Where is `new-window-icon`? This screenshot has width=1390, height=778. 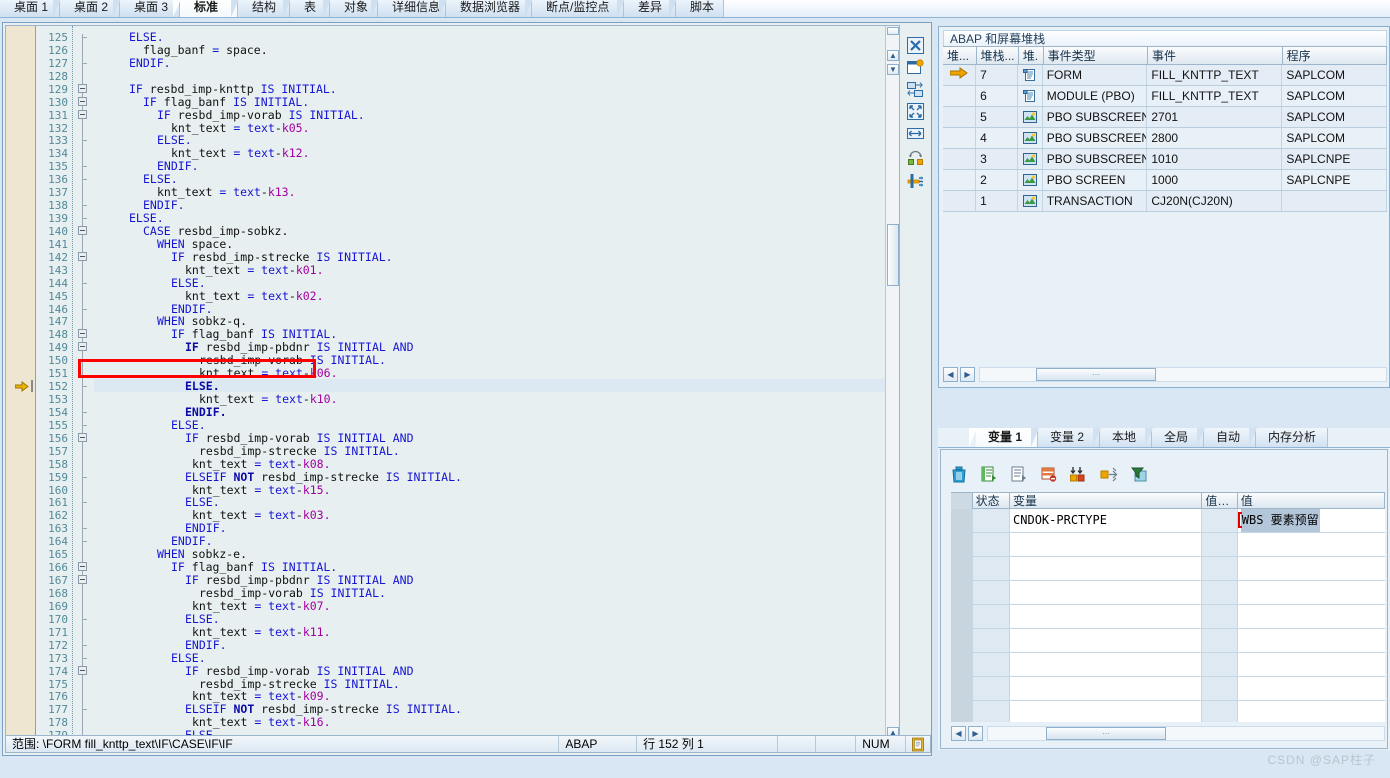
new-window-icon is located at coordinates (915, 67).